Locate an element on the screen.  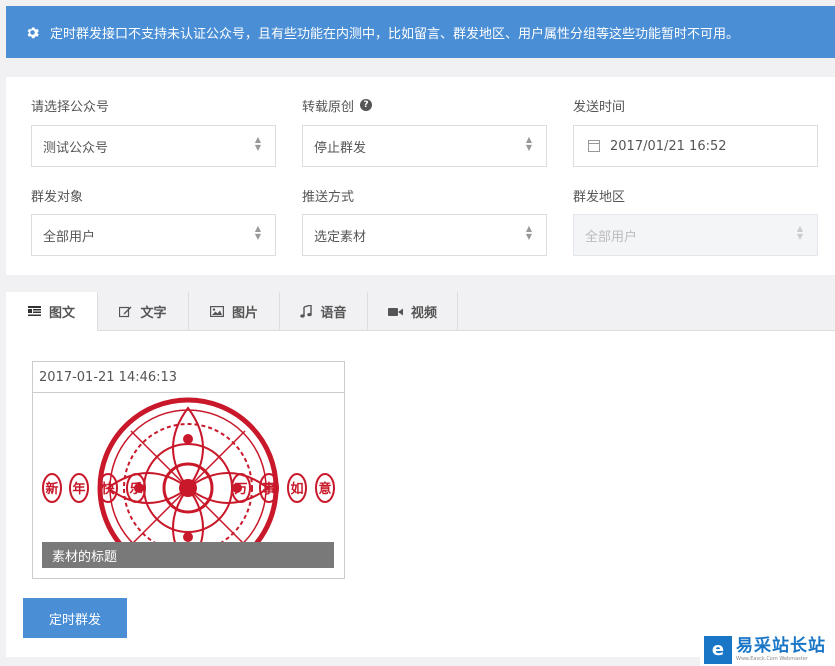
site-watermark: e 易采站长站 Www.Easck.Com Webmaster is located at coordinates (767, 649).